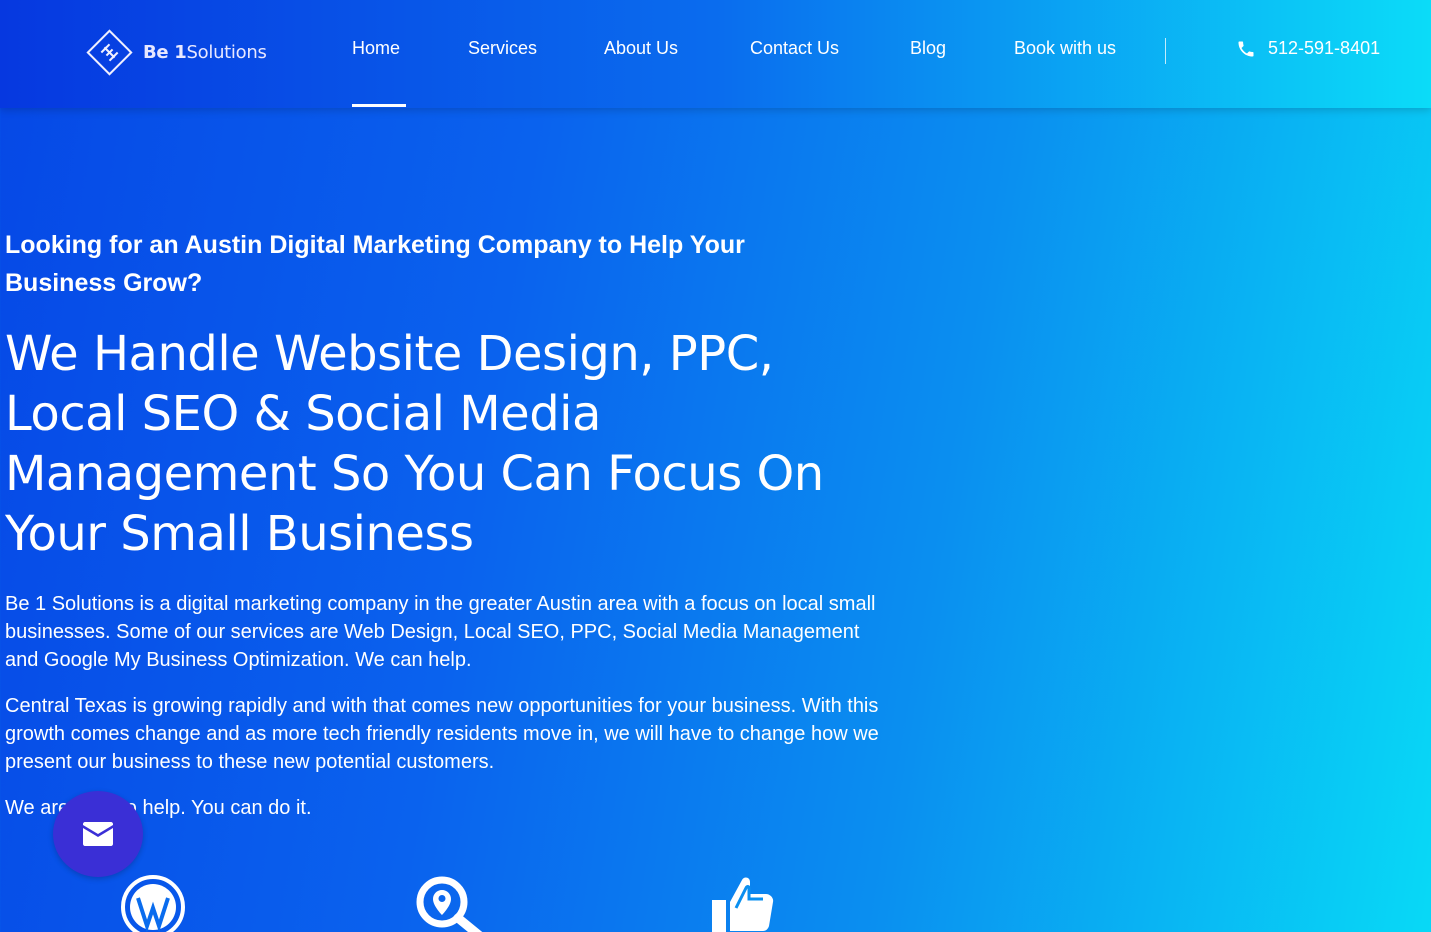 The image size is (1431, 932). Describe the element at coordinates (1165, 51) in the screenshot. I see `nav-divider` at that location.